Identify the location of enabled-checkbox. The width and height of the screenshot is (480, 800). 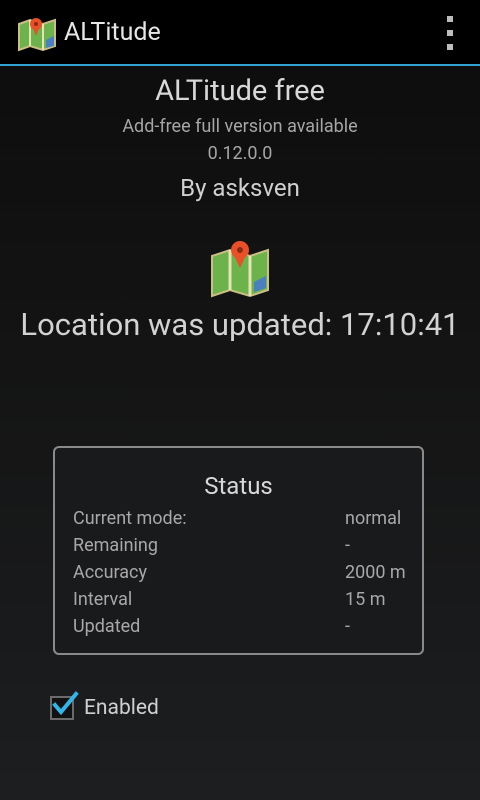
(64, 705).